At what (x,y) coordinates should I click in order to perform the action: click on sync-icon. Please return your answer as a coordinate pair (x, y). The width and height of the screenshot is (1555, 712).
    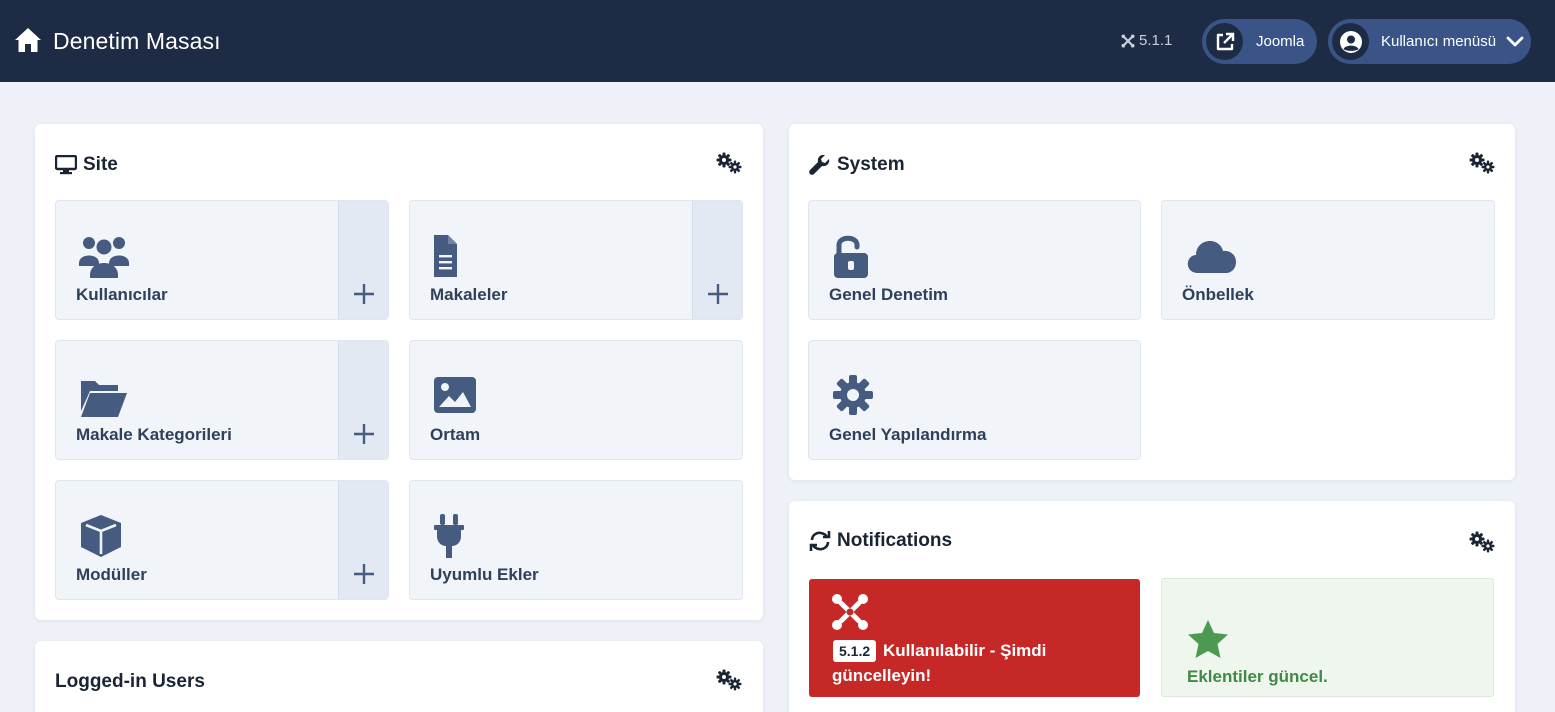
    Looking at the image, I should click on (820, 541).